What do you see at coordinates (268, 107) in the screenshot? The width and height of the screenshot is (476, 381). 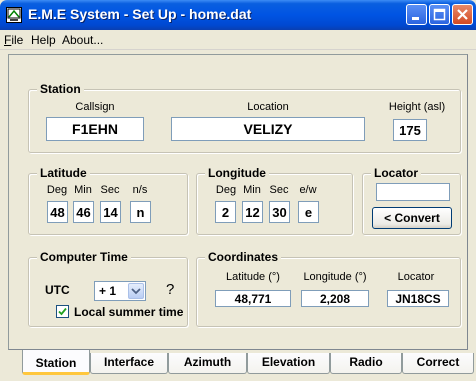 I see `location-label: Location` at bounding box center [268, 107].